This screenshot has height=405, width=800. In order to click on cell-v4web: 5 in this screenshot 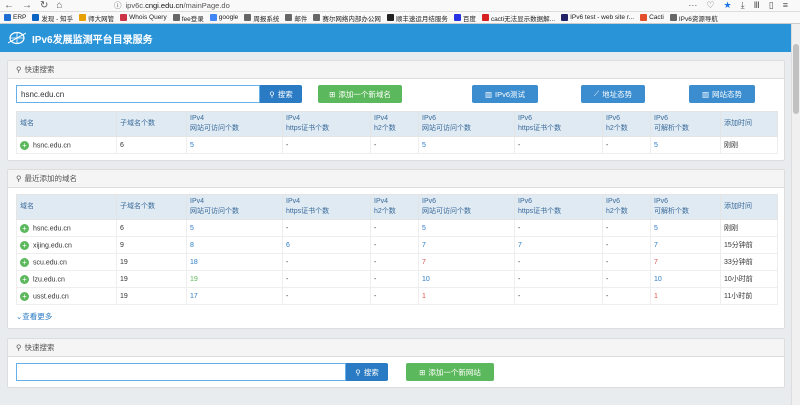, I will do `click(234, 145)`.